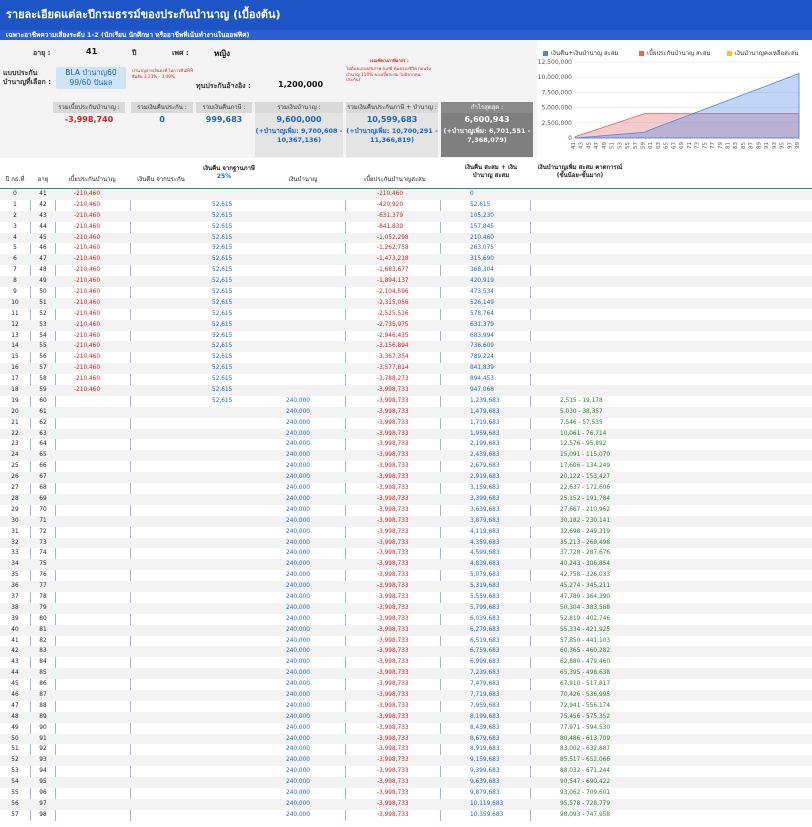 Image resolution: width=812 pixels, height=827 pixels. What do you see at coordinates (300, 84) in the screenshot?
I see `sum-value: 1,200,000` at bounding box center [300, 84].